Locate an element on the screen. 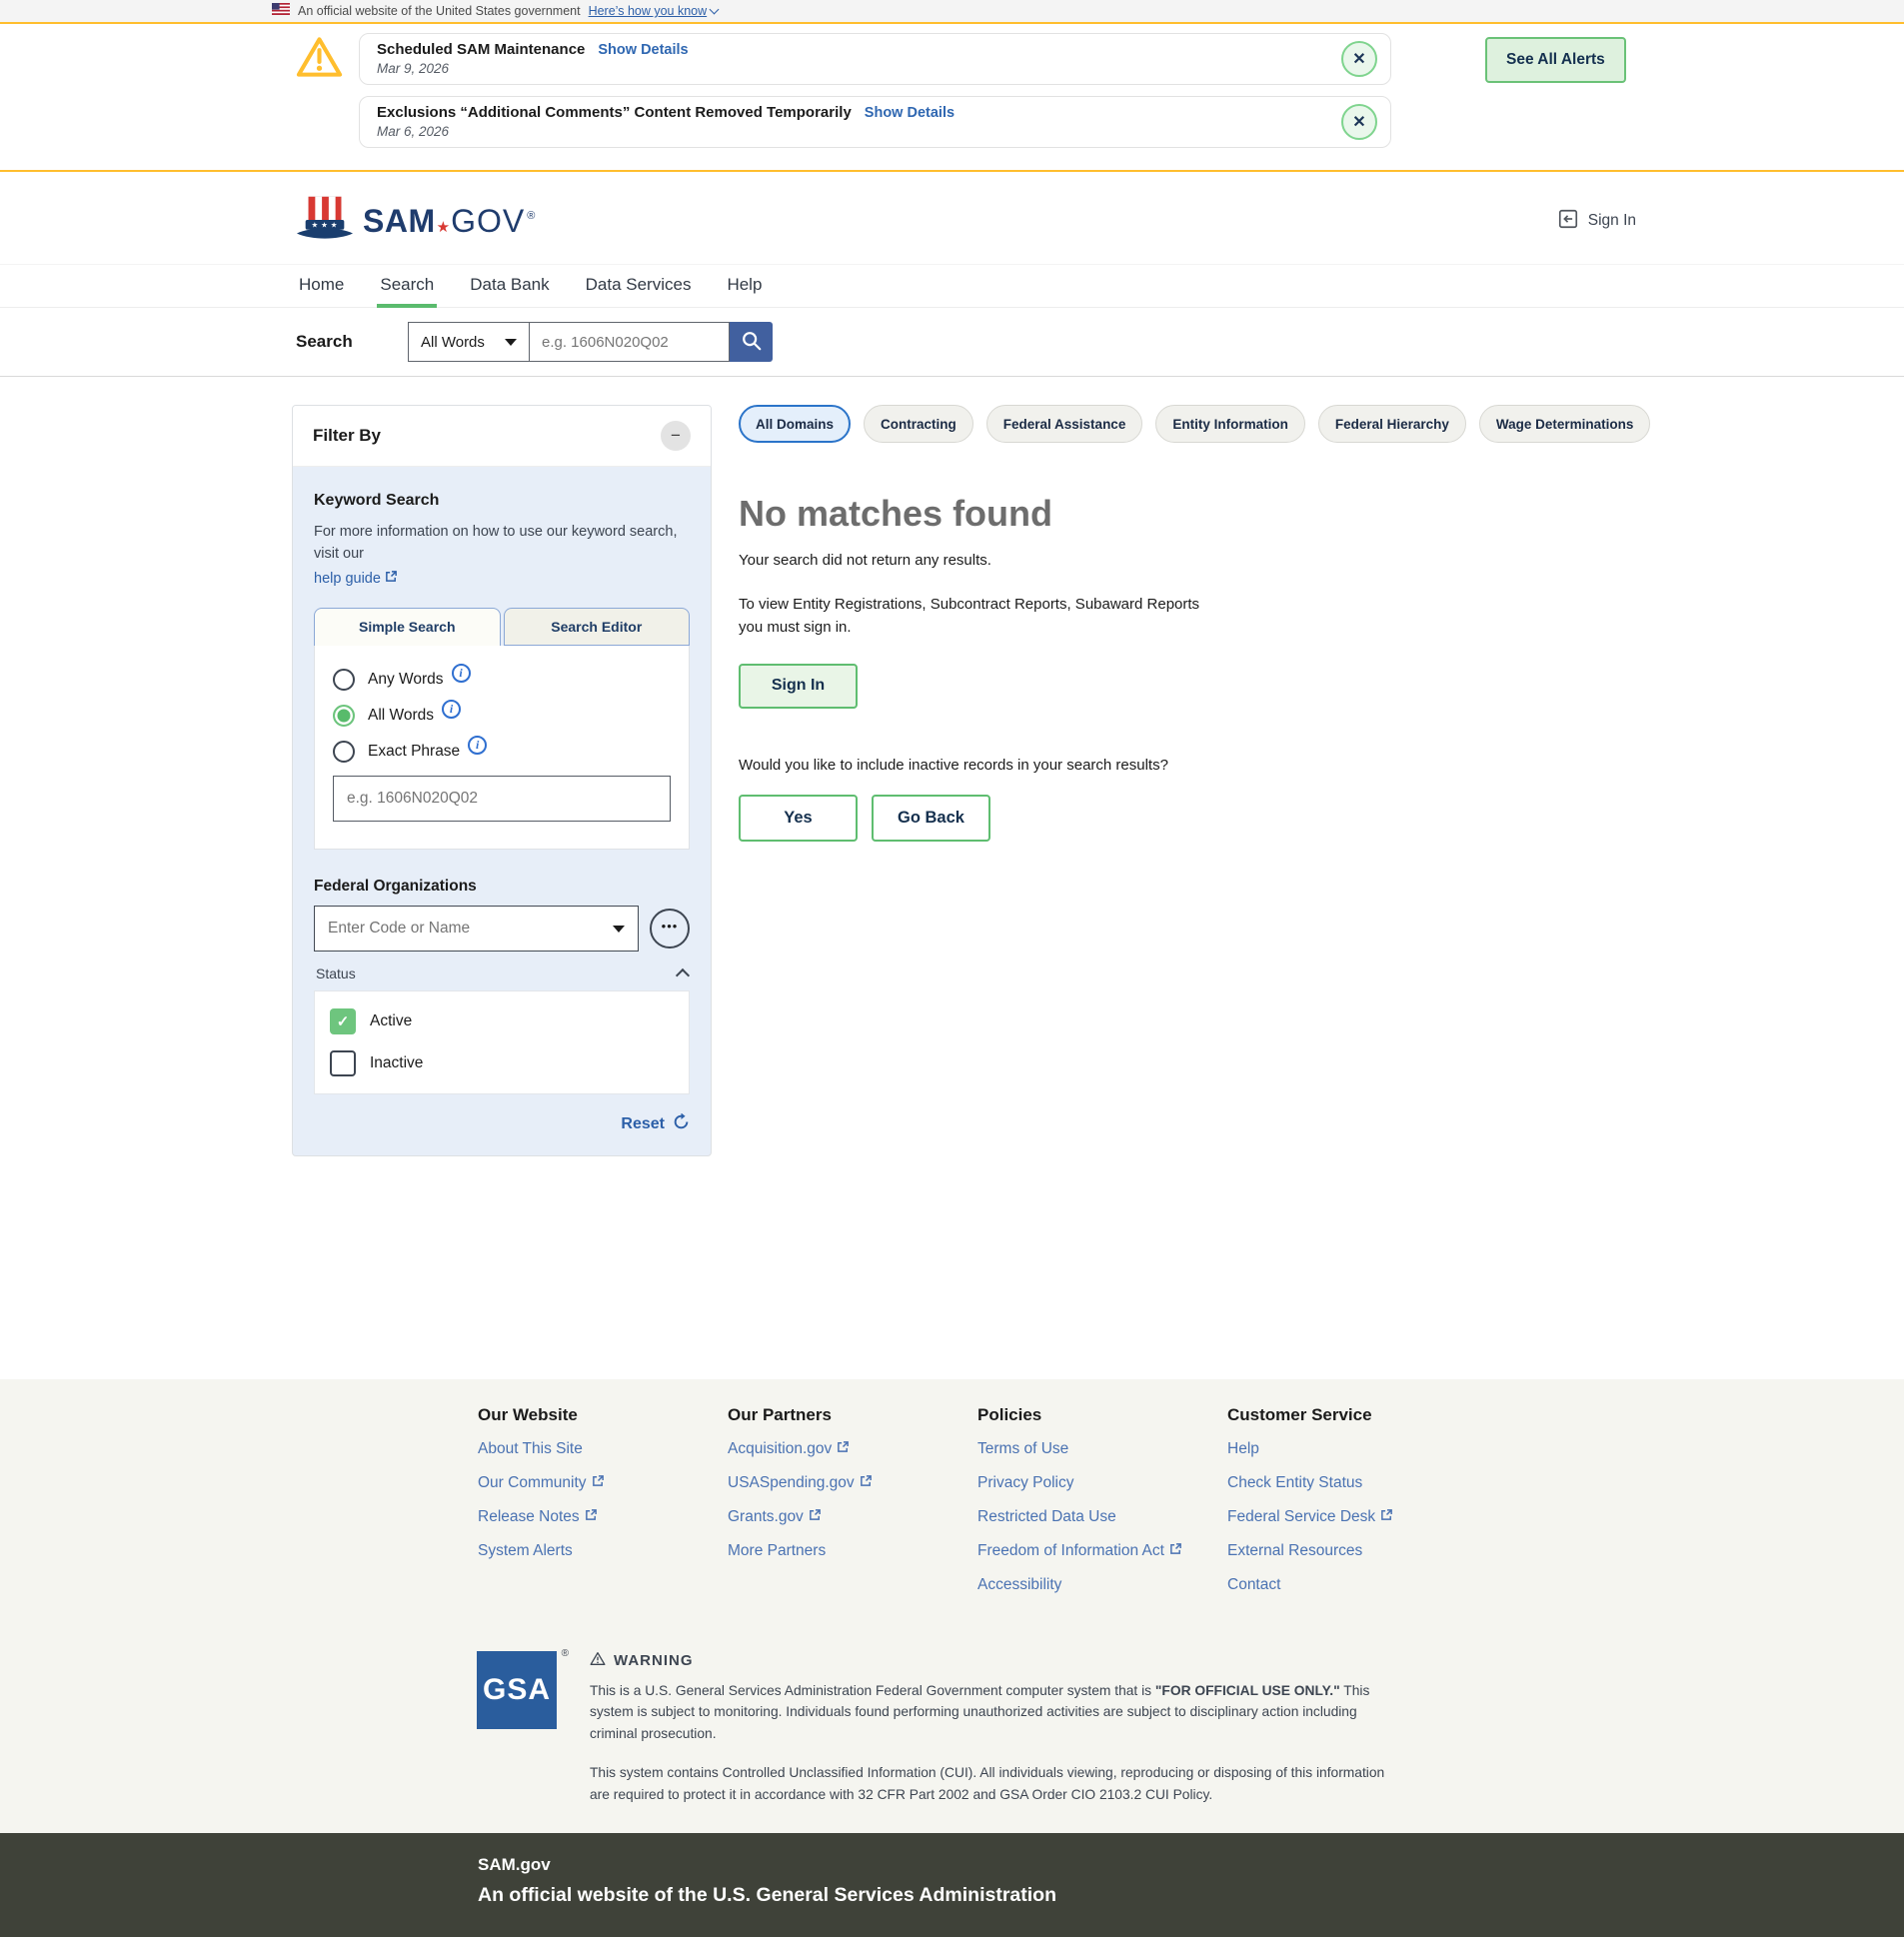 The image size is (1904, 1937). nav-item-help: Help is located at coordinates (744, 286).